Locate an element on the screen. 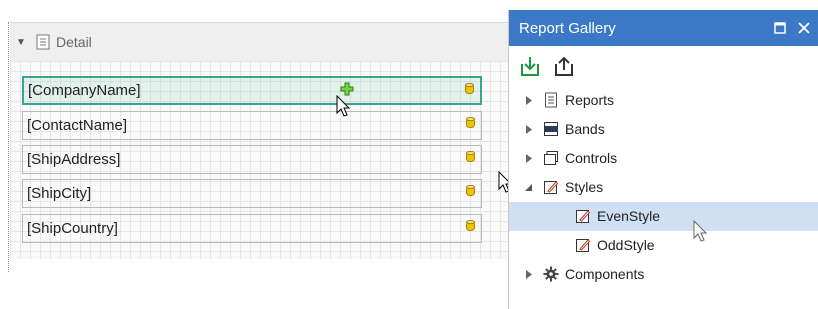 This screenshot has height=309, width=818. tree-item-reports: Reports is located at coordinates (663, 100).